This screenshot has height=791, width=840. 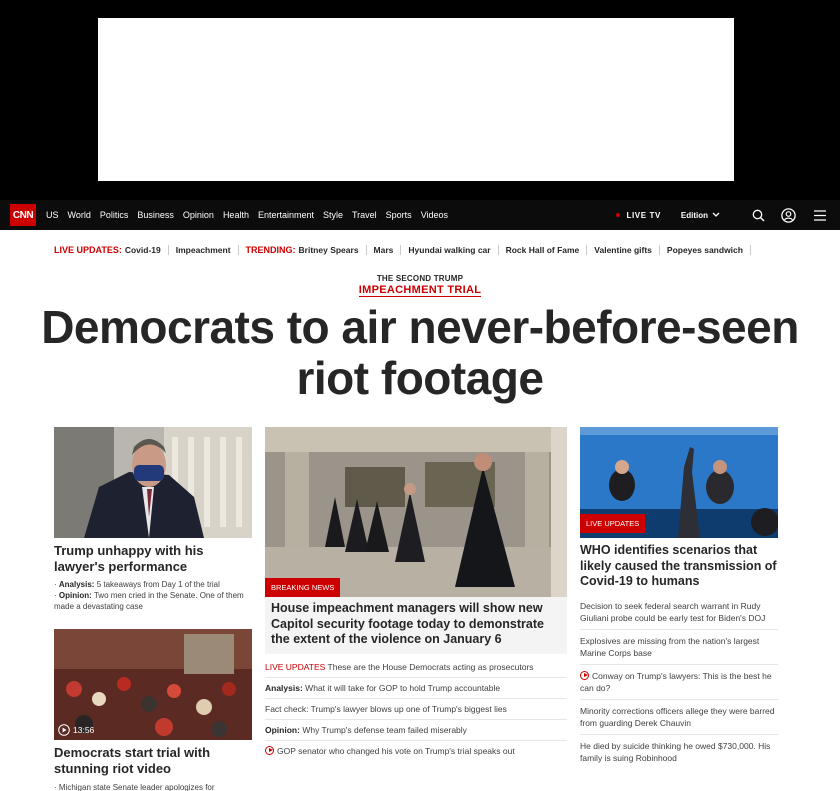 What do you see at coordinates (303, 587) in the screenshot?
I see `breaking-news-badge: BREAKING NEWS` at bounding box center [303, 587].